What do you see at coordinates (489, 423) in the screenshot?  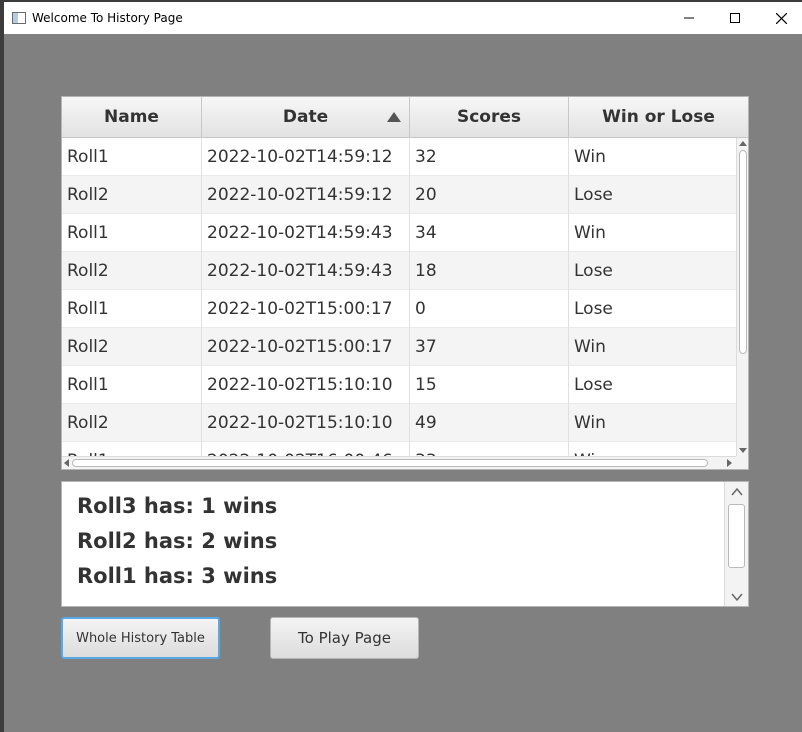 I see `table-cell: 49` at bounding box center [489, 423].